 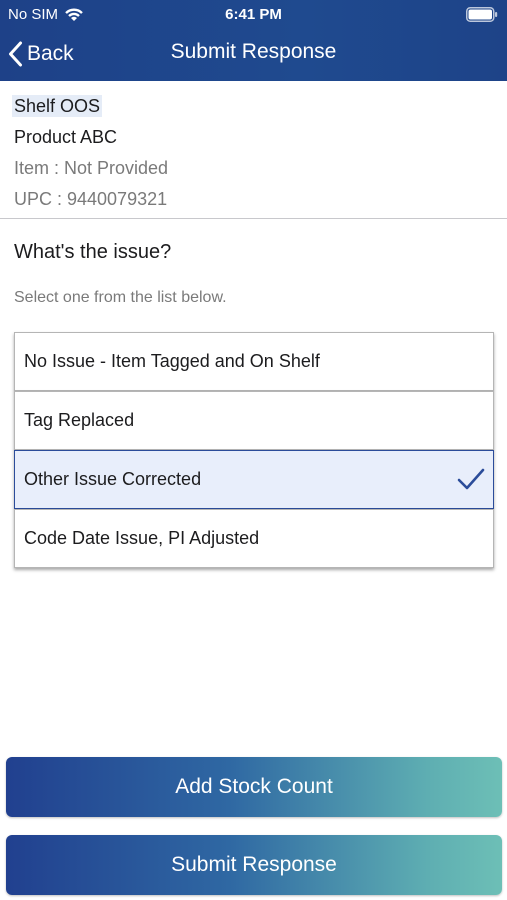 What do you see at coordinates (471, 479) in the screenshot?
I see `checkmark-icon` at bounding box center [471, 479].